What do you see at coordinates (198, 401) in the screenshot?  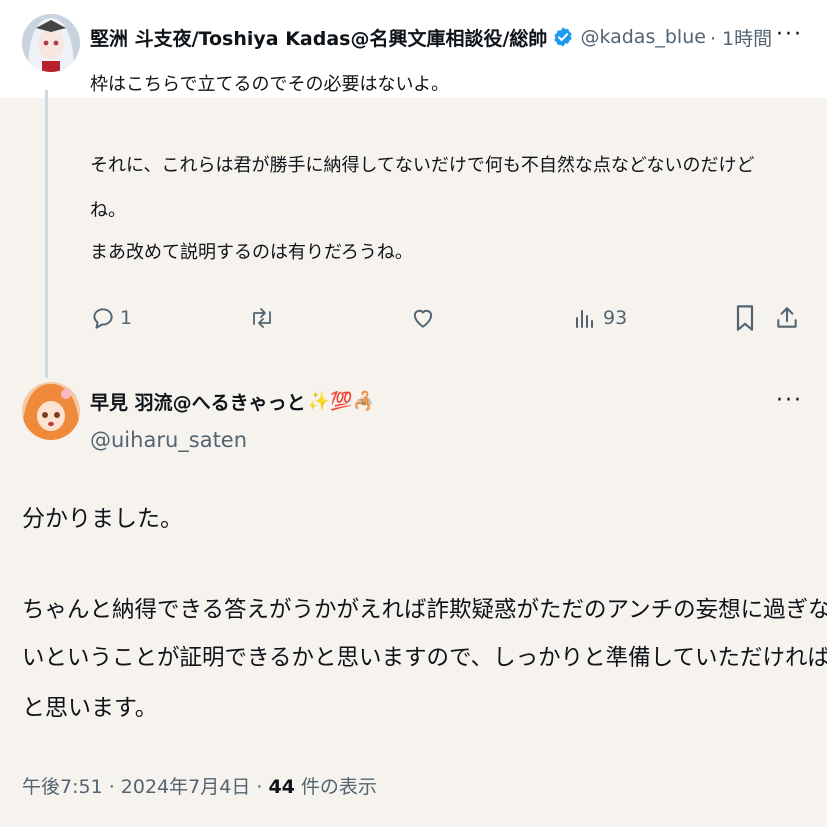 I see `display-name: 早見 羽流@へるきゃっと` at bounding box center [198, 401].